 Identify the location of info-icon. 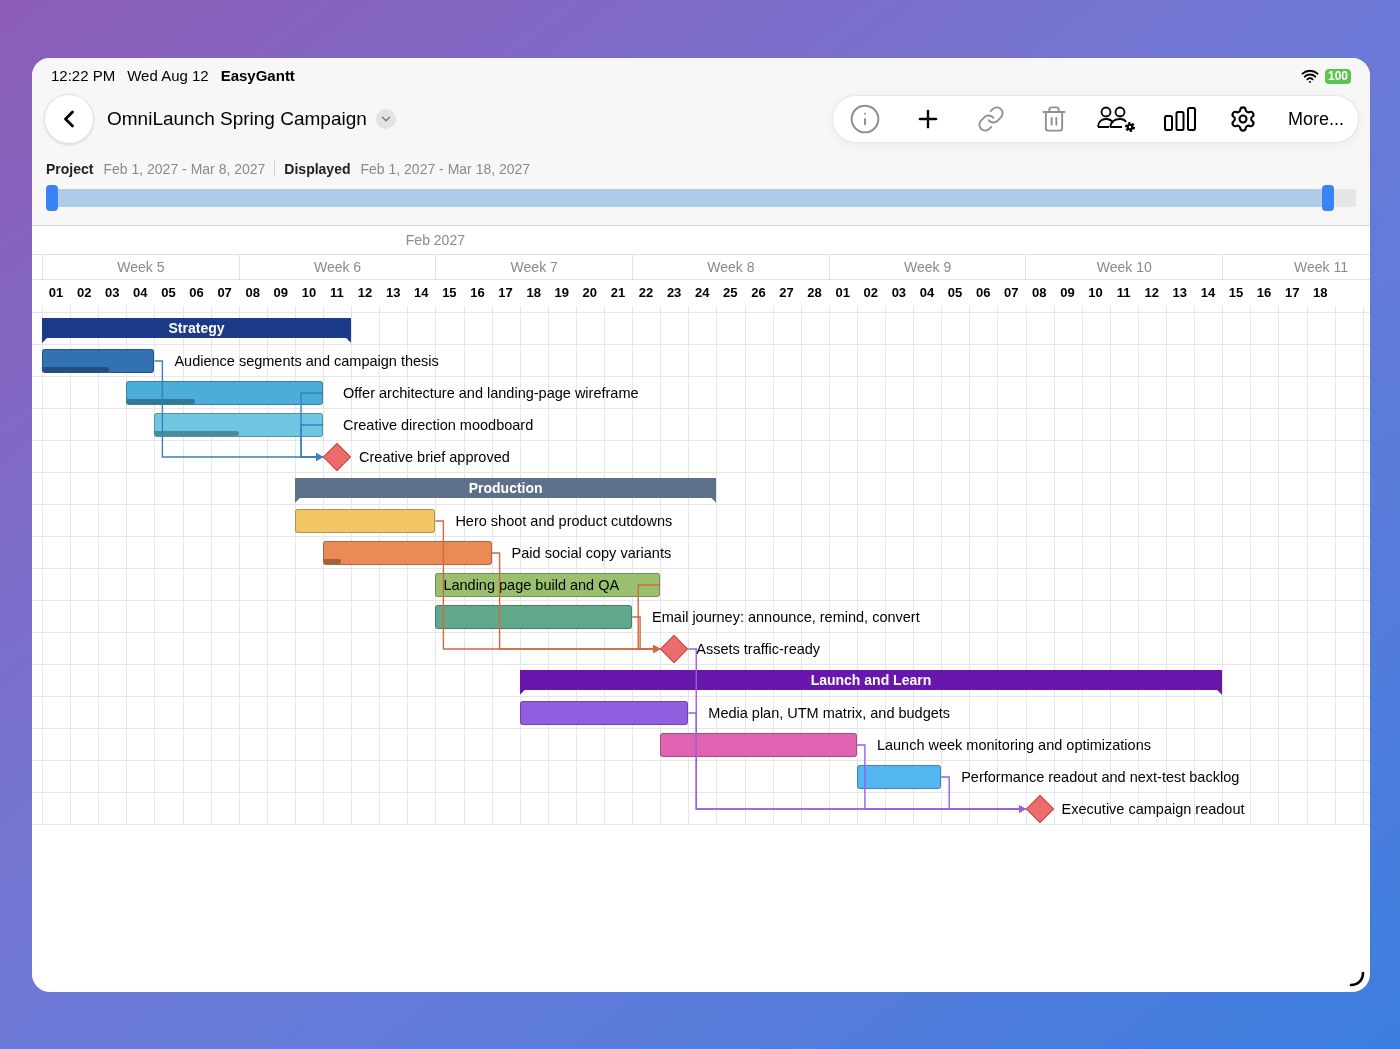
(865, 119).